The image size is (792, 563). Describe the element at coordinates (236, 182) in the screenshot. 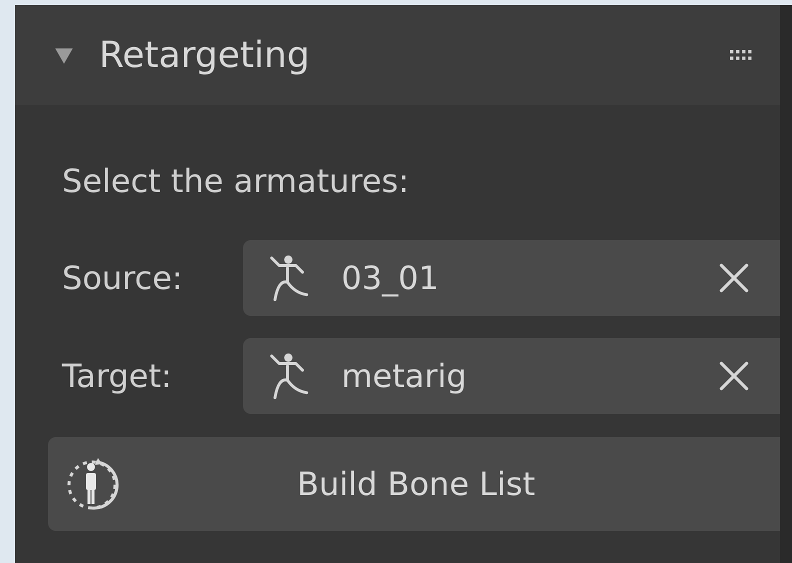

I see `prompt-text: Select the armatures:` at that location.